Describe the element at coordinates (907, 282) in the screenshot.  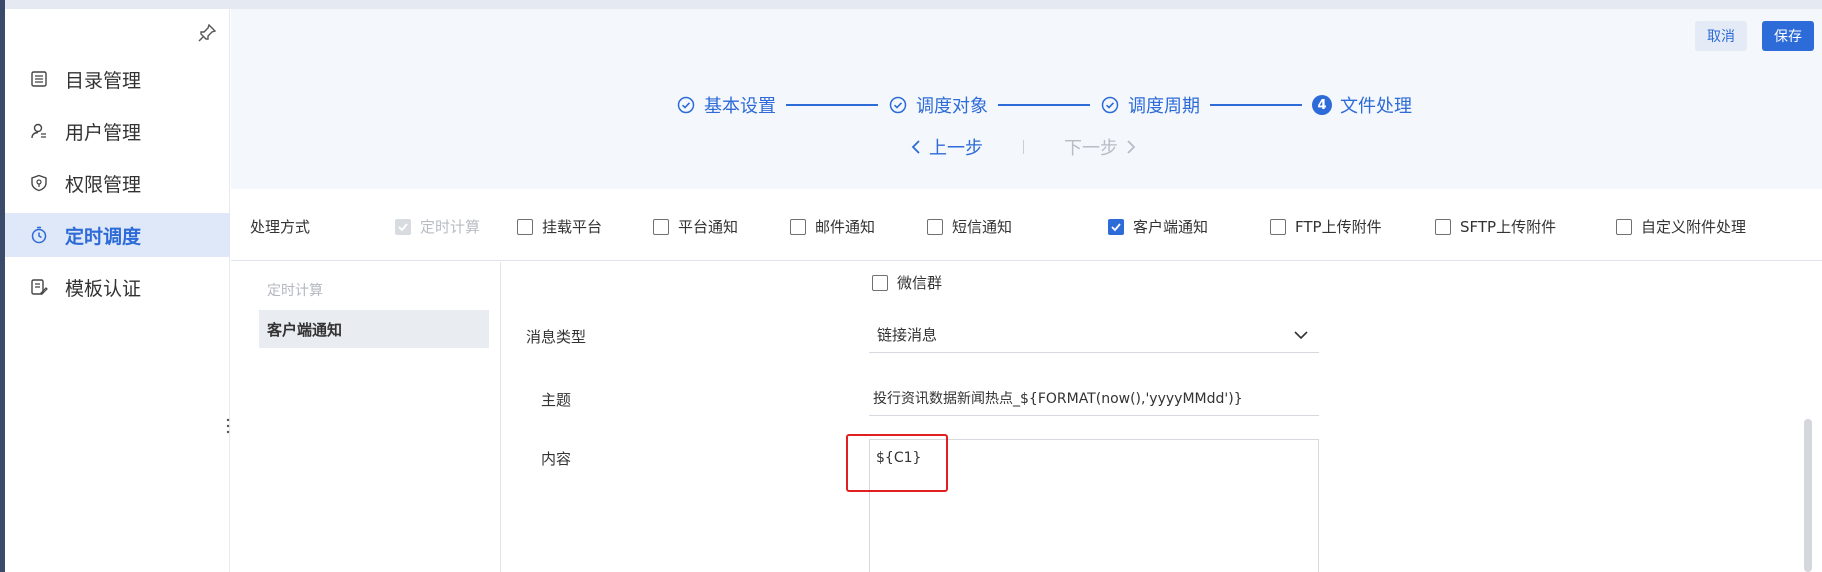
I see `wechat-group-checkbox: 微信群` at that location.